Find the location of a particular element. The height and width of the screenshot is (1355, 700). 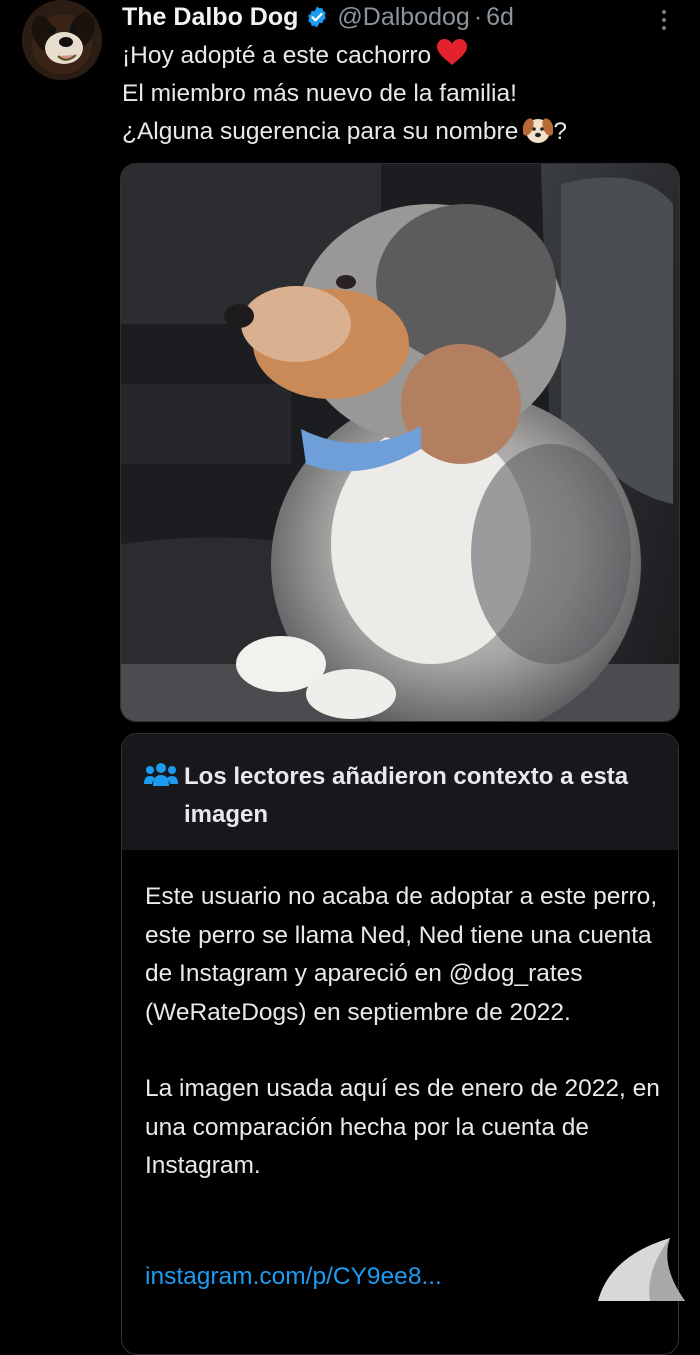

tweet-timestamp: 6d is located at coordinates (500, 17).